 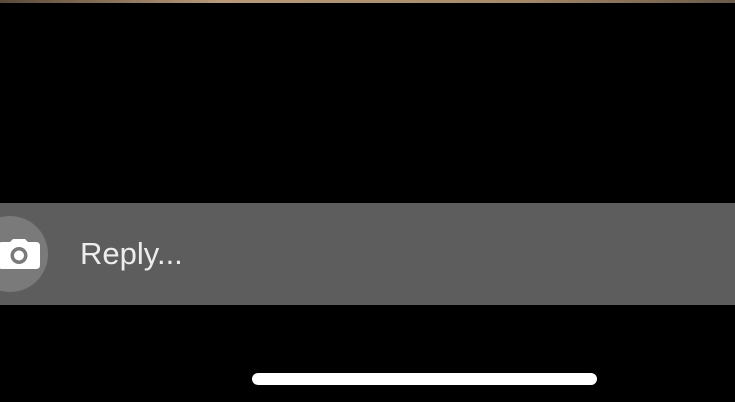 What do you see at coordinates (424, 379) in the screenshot?
I see `home-indicator` at bounding box center [424, 379].